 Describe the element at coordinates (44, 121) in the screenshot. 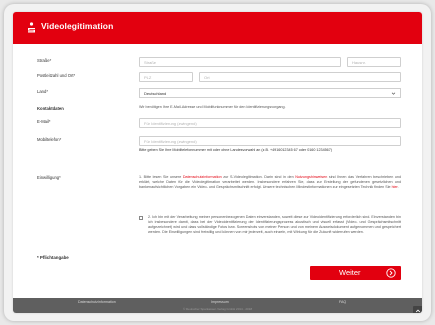

I see `email-label: E-Mail*` at that location.